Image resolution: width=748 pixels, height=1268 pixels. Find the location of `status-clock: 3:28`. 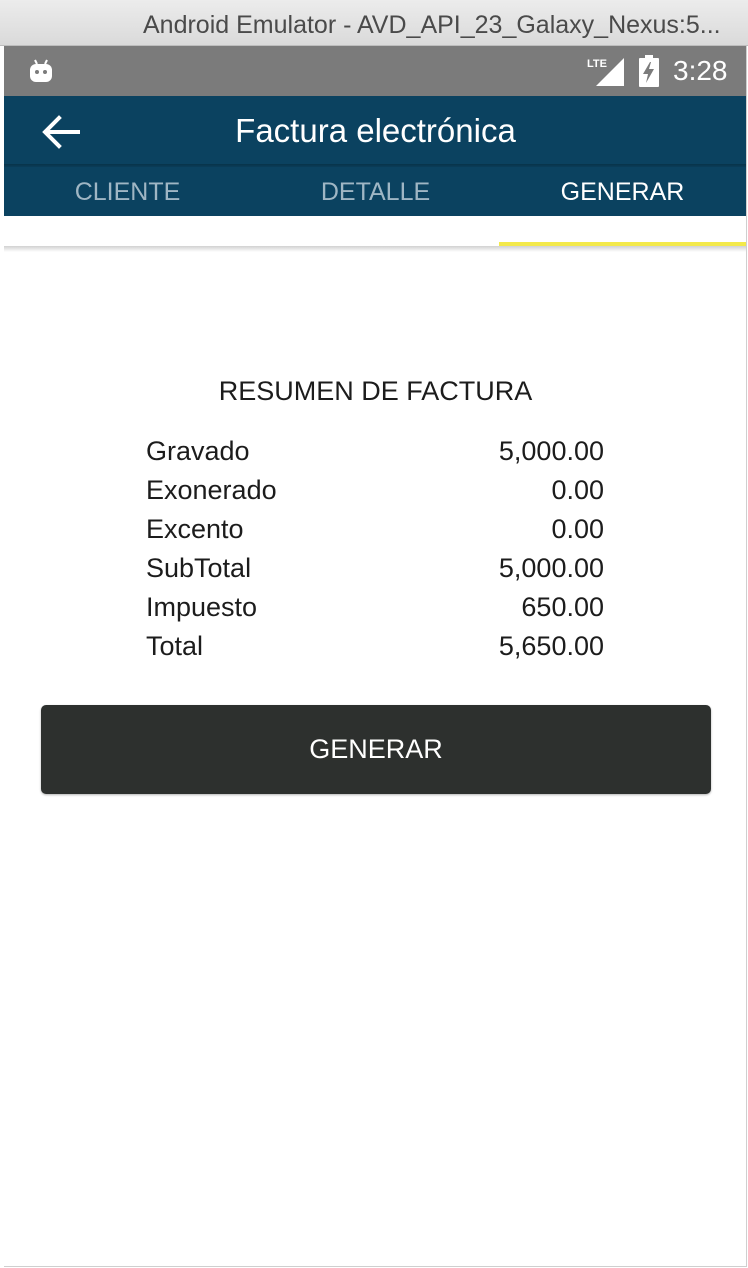

status-clock: 3:28 is located at coordinates (700, 70).